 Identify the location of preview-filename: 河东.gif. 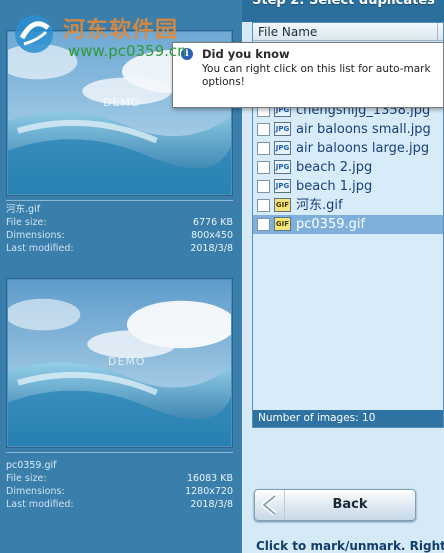
(23, 209).